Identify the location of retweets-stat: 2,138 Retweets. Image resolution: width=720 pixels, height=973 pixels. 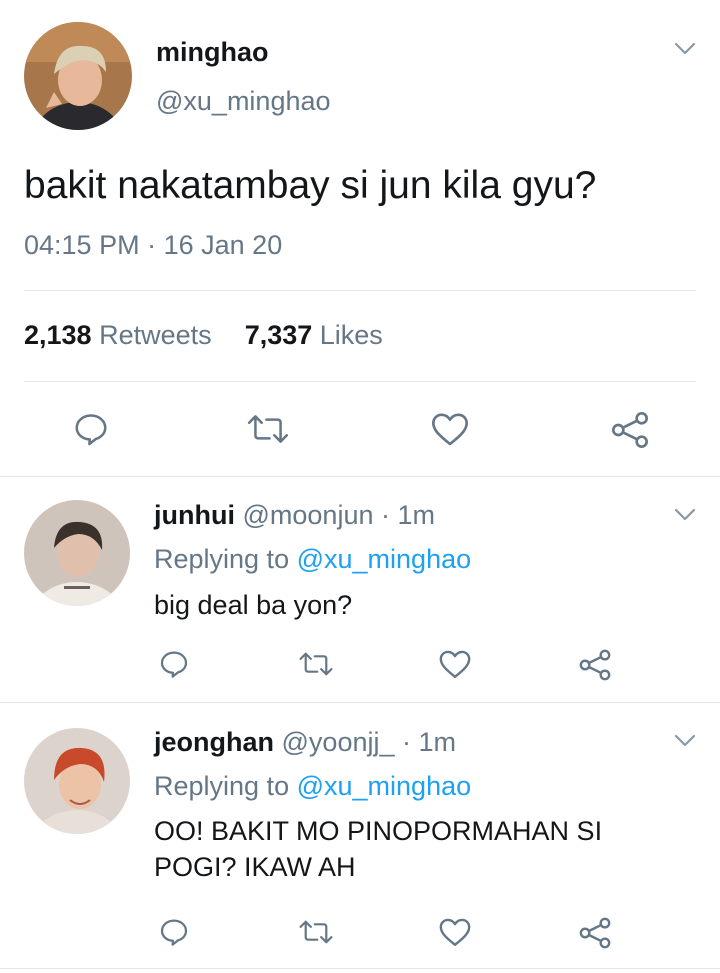
(121, 335).